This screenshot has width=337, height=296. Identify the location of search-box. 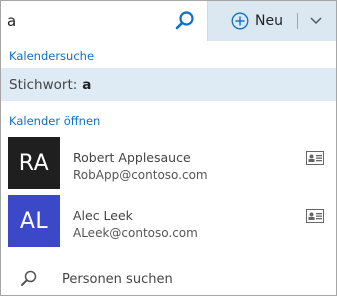
(104, 21).